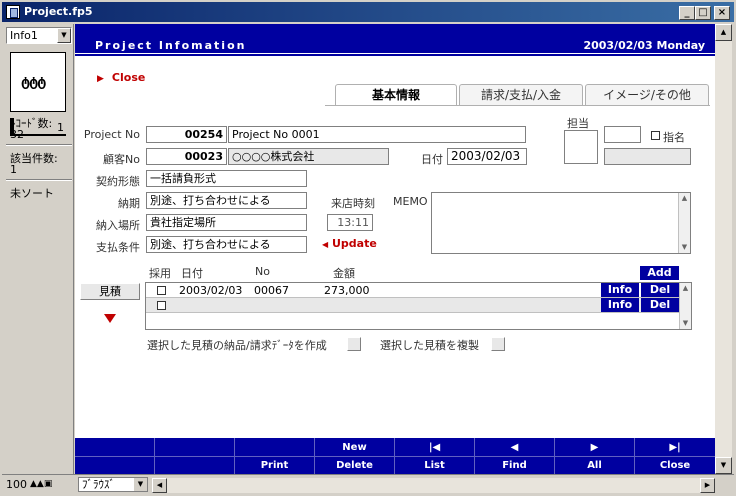 The width and height of the screenshot is (736, 496). Describe the element at coordinates (226, 178) in the screenshot. I see `contract-field: 一括請負形式` at that location.